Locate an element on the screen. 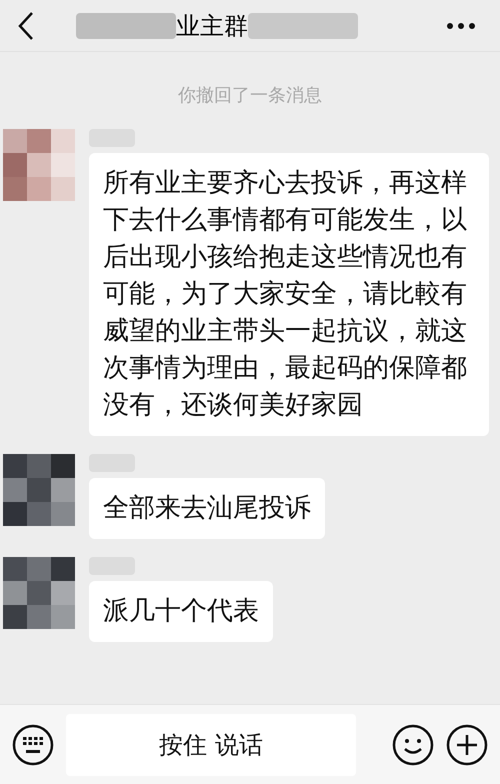  emoji-icon is located at coordinates (413, 745).